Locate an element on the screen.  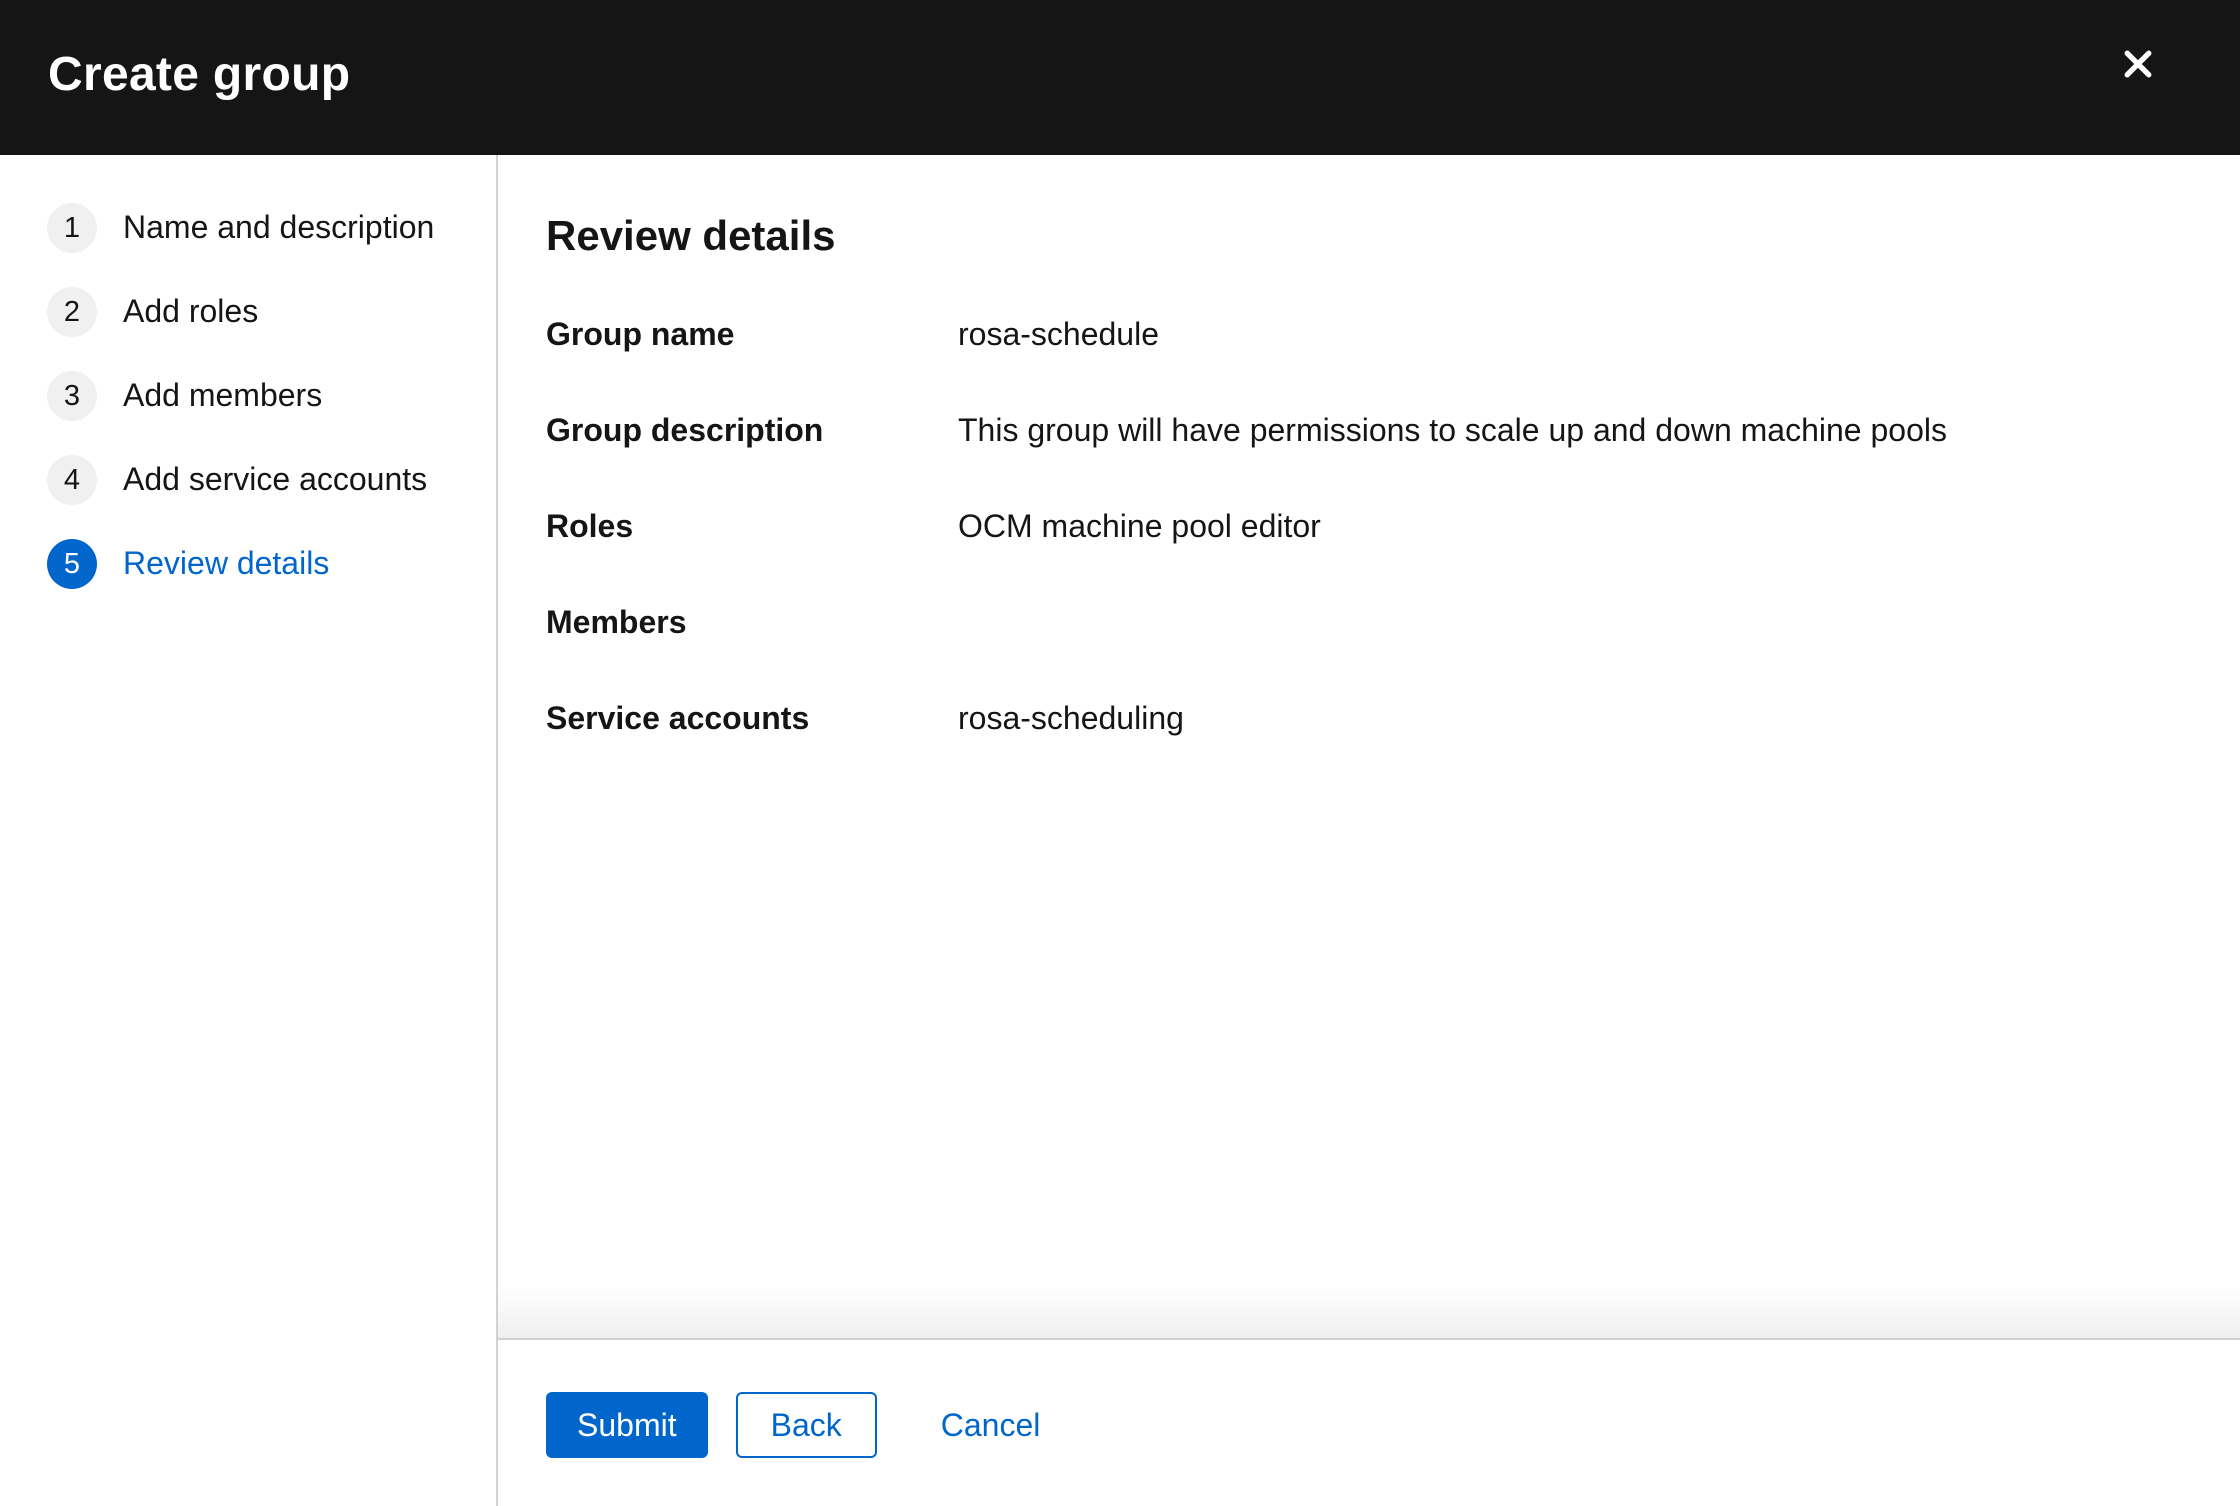
submit-button: Submit is located at coordinates (627, 1425).